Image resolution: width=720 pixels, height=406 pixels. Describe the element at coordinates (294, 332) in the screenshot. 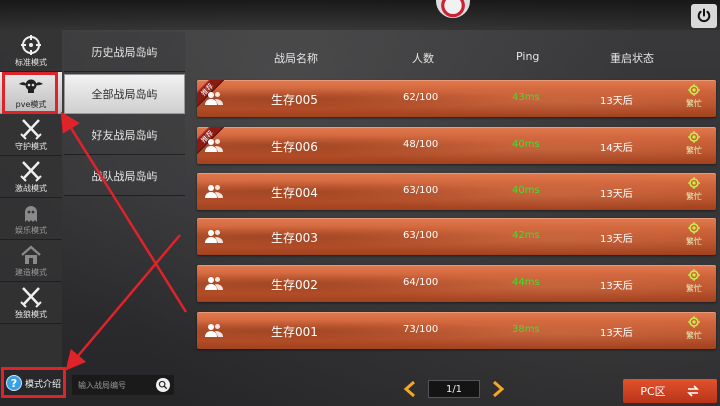

I see `match-name: 生存001` at that location.